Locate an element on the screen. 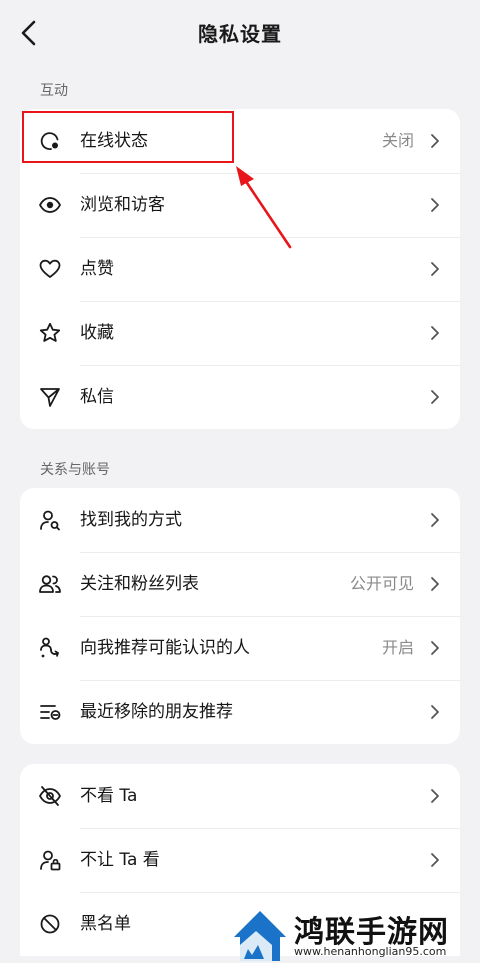 This screenshot has width=480, height=963. page-title: 隐私设置 is located at coordinates (240, 34).